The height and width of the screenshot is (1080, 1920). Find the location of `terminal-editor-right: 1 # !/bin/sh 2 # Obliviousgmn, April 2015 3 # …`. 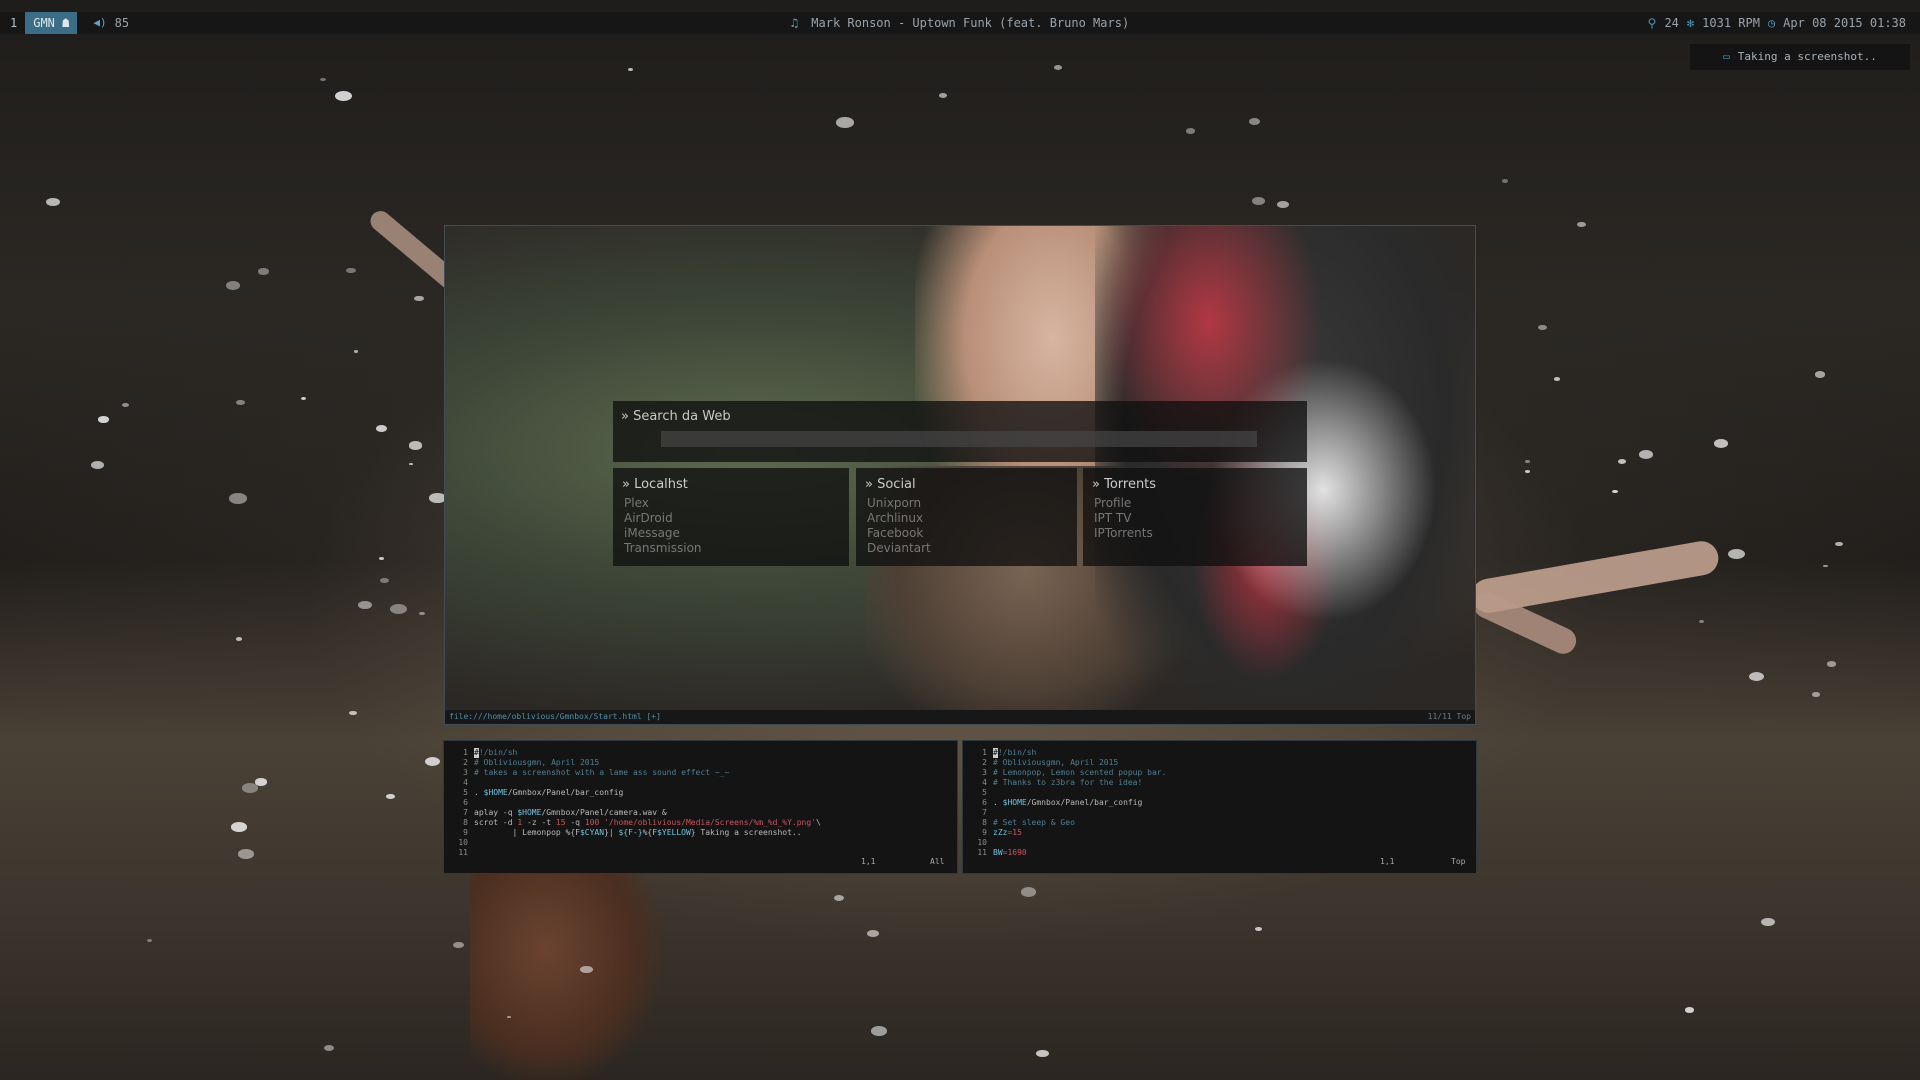

terminal-editor-right: 1 # !/bin/sh 2 # Obliviousgmn, April 2015 3 # … is located at coordinates (1219, 807).